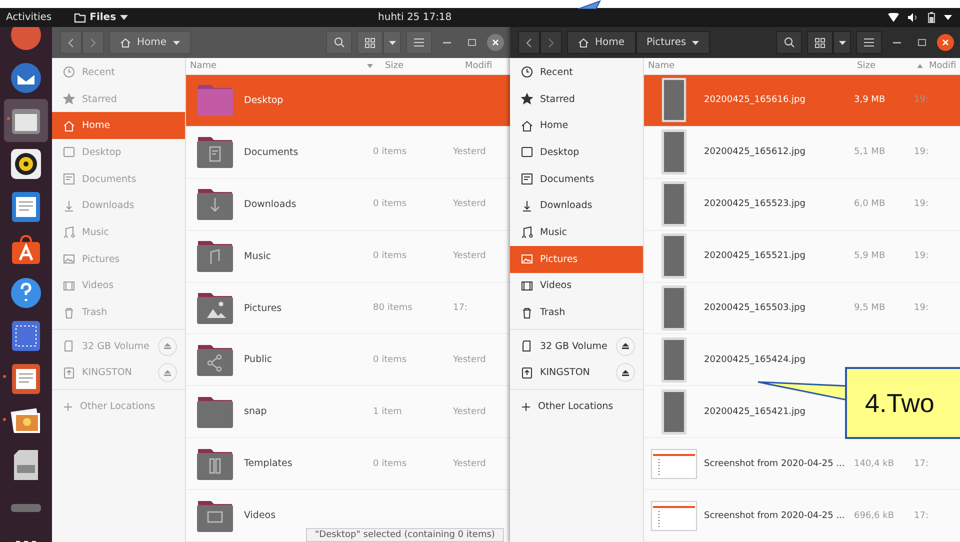  I want to click on sidebar-item: Starred, so click(576, 99).